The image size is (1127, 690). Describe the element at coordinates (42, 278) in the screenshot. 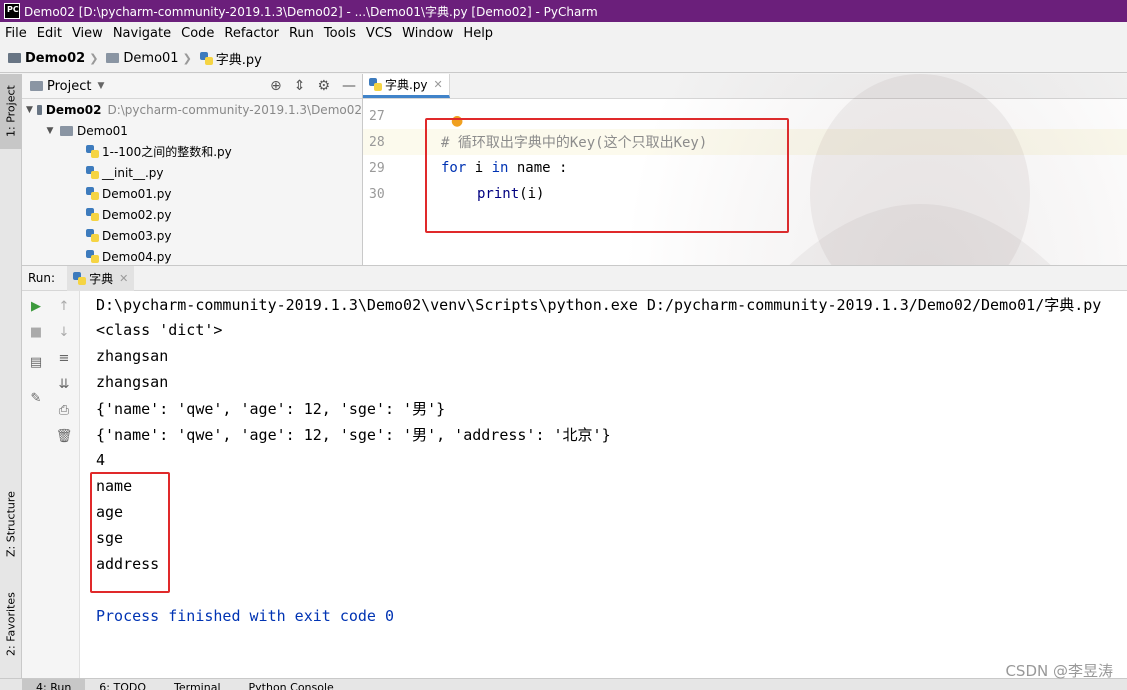

I see `run-label: Run:` at that location.